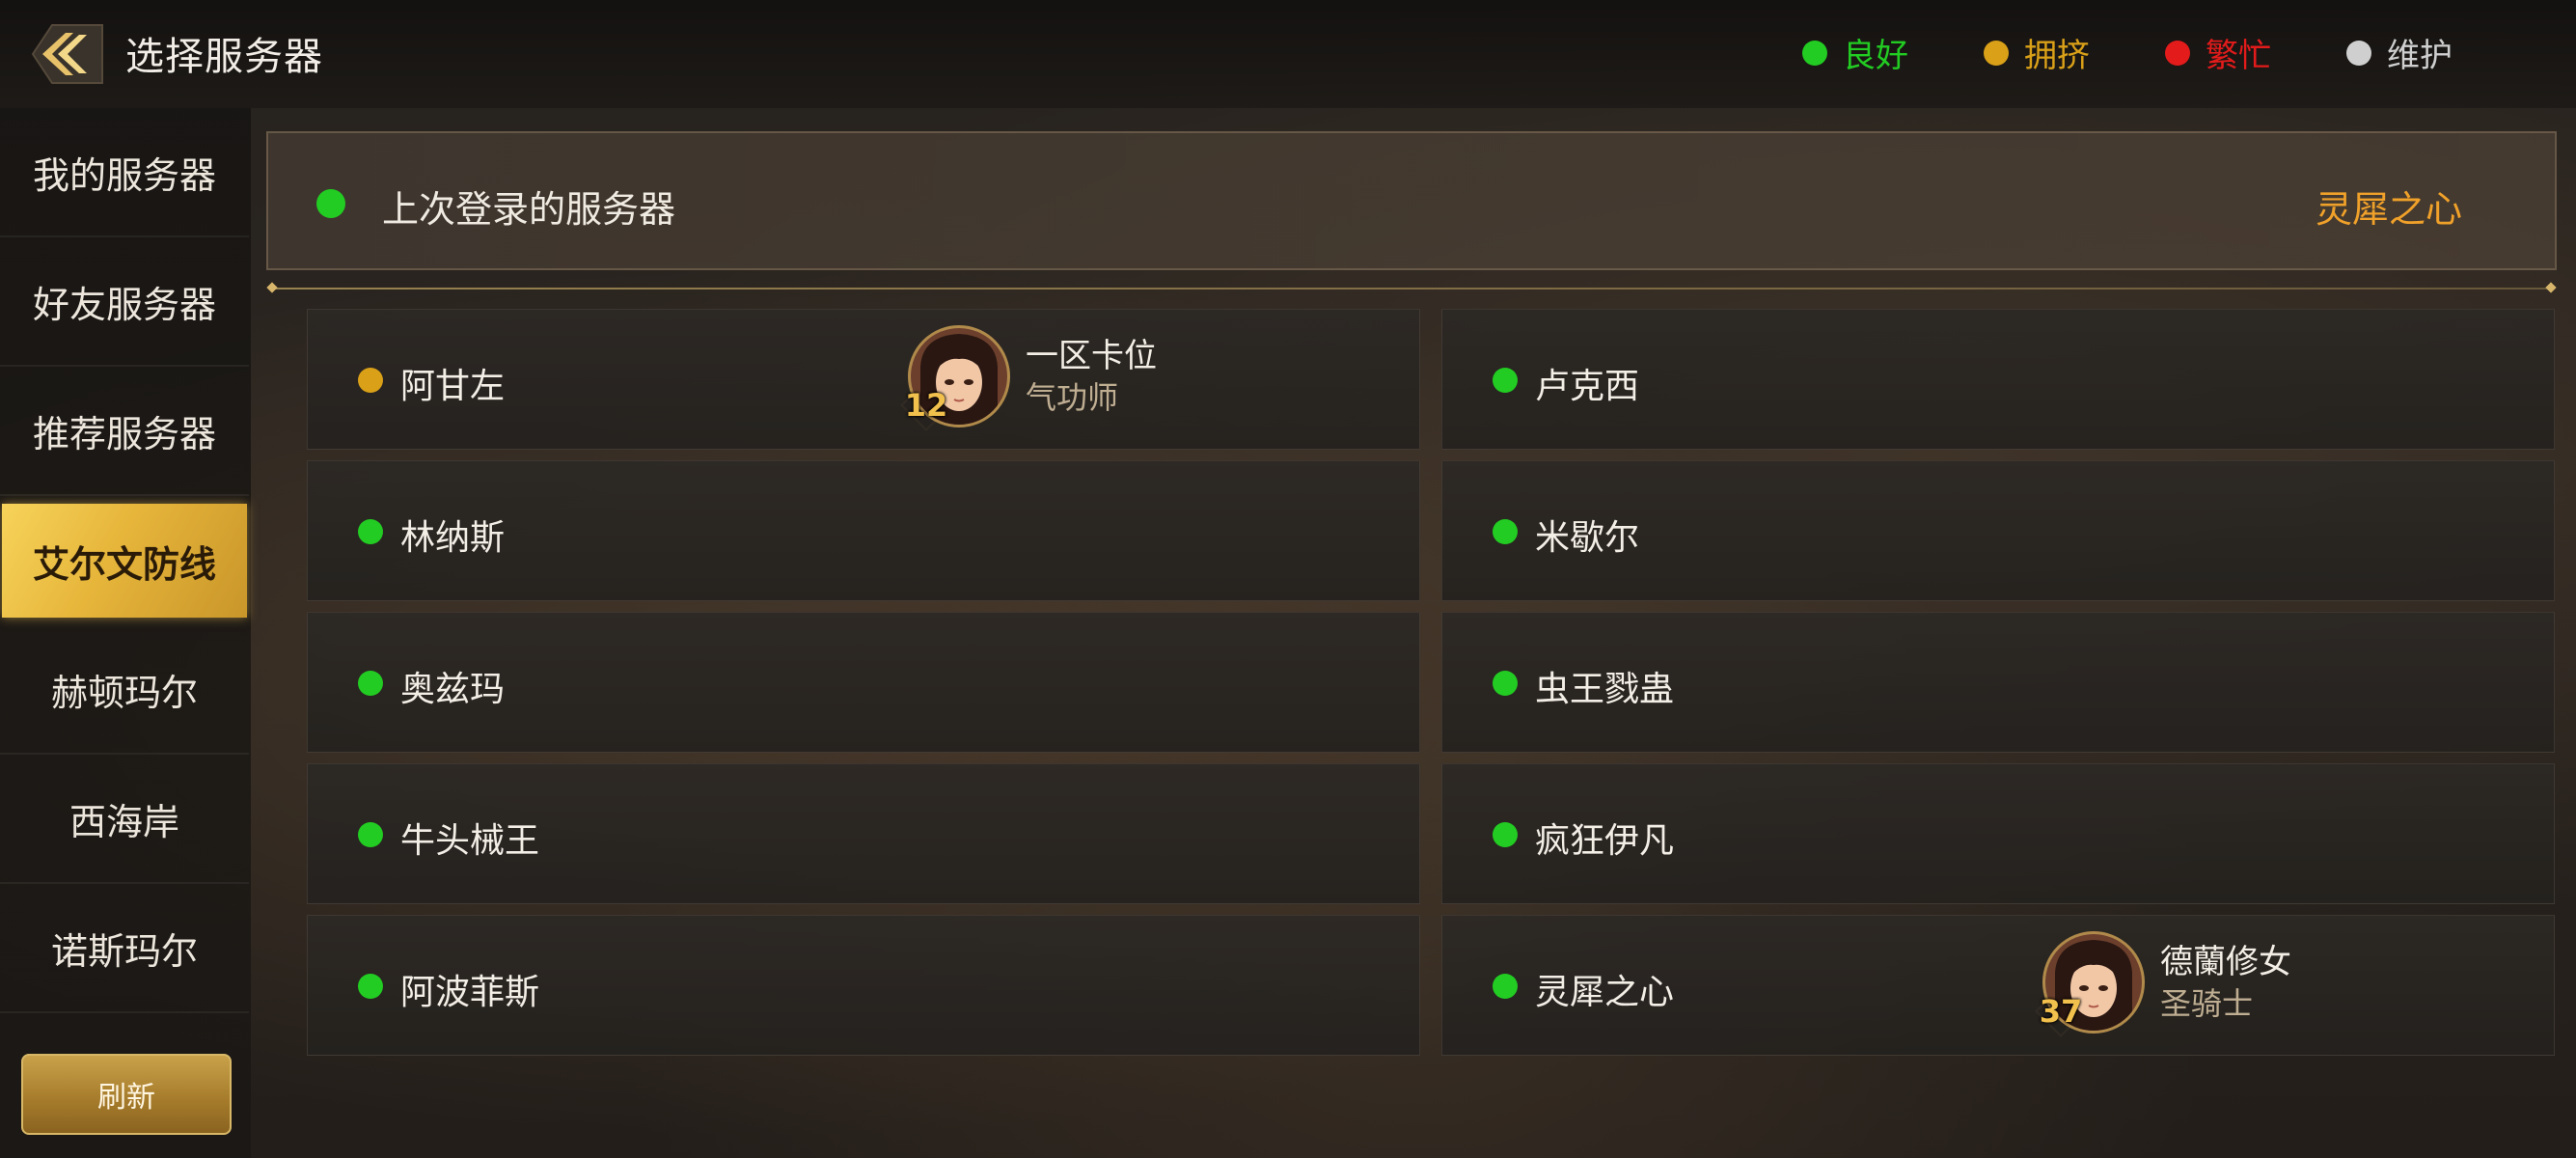 The height and width of the screenshot is (1158, 2576). What do you see at coordinates (1876, 56) in the screenshot?
I see `legend-label: 良好` at bounding box center [1876, 56].